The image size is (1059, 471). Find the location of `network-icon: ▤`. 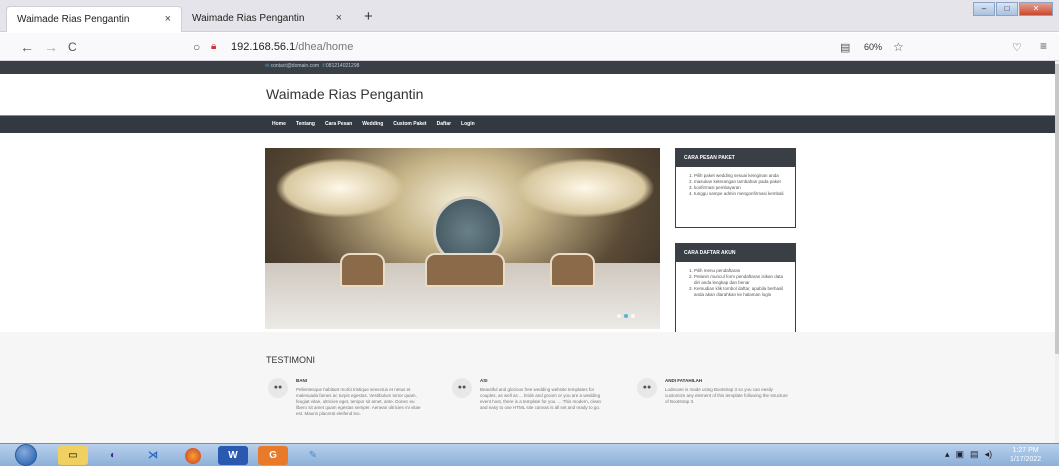

network-icon: ▤ is located at coordinates (974, 454).